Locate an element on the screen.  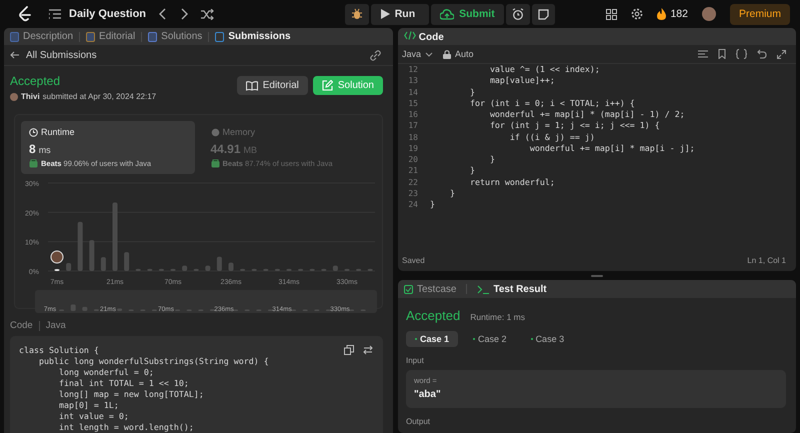
panel-tab: Submissions is located at coordinates (253, 36).